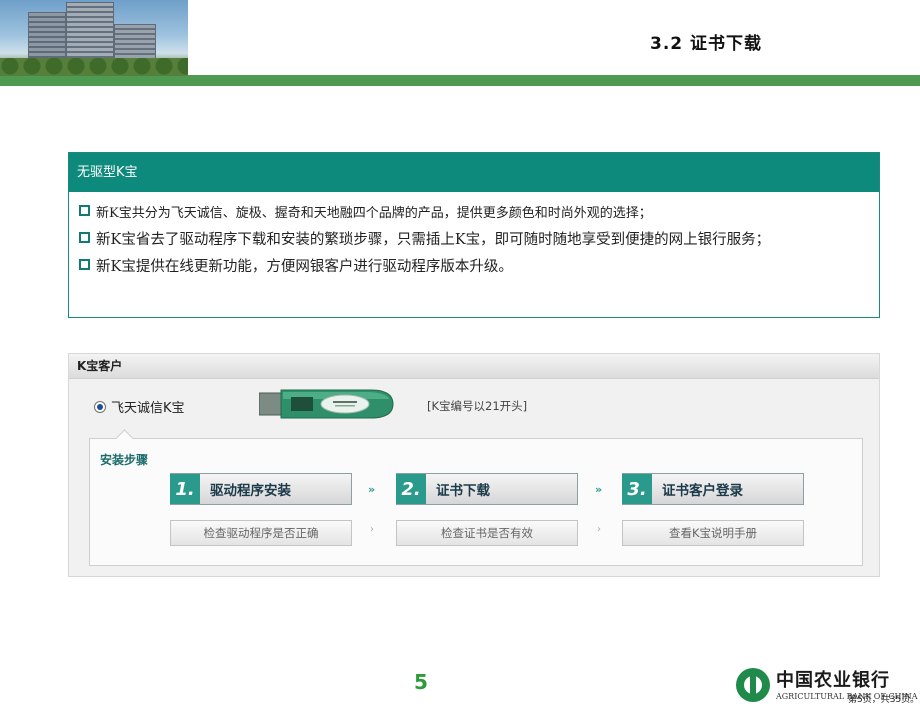 Image resolution: width=920 pixels, height=711 pixels. Describe the element at coordinates (411, 489) in the screenshot. I see `step-number: 2.` at that location.